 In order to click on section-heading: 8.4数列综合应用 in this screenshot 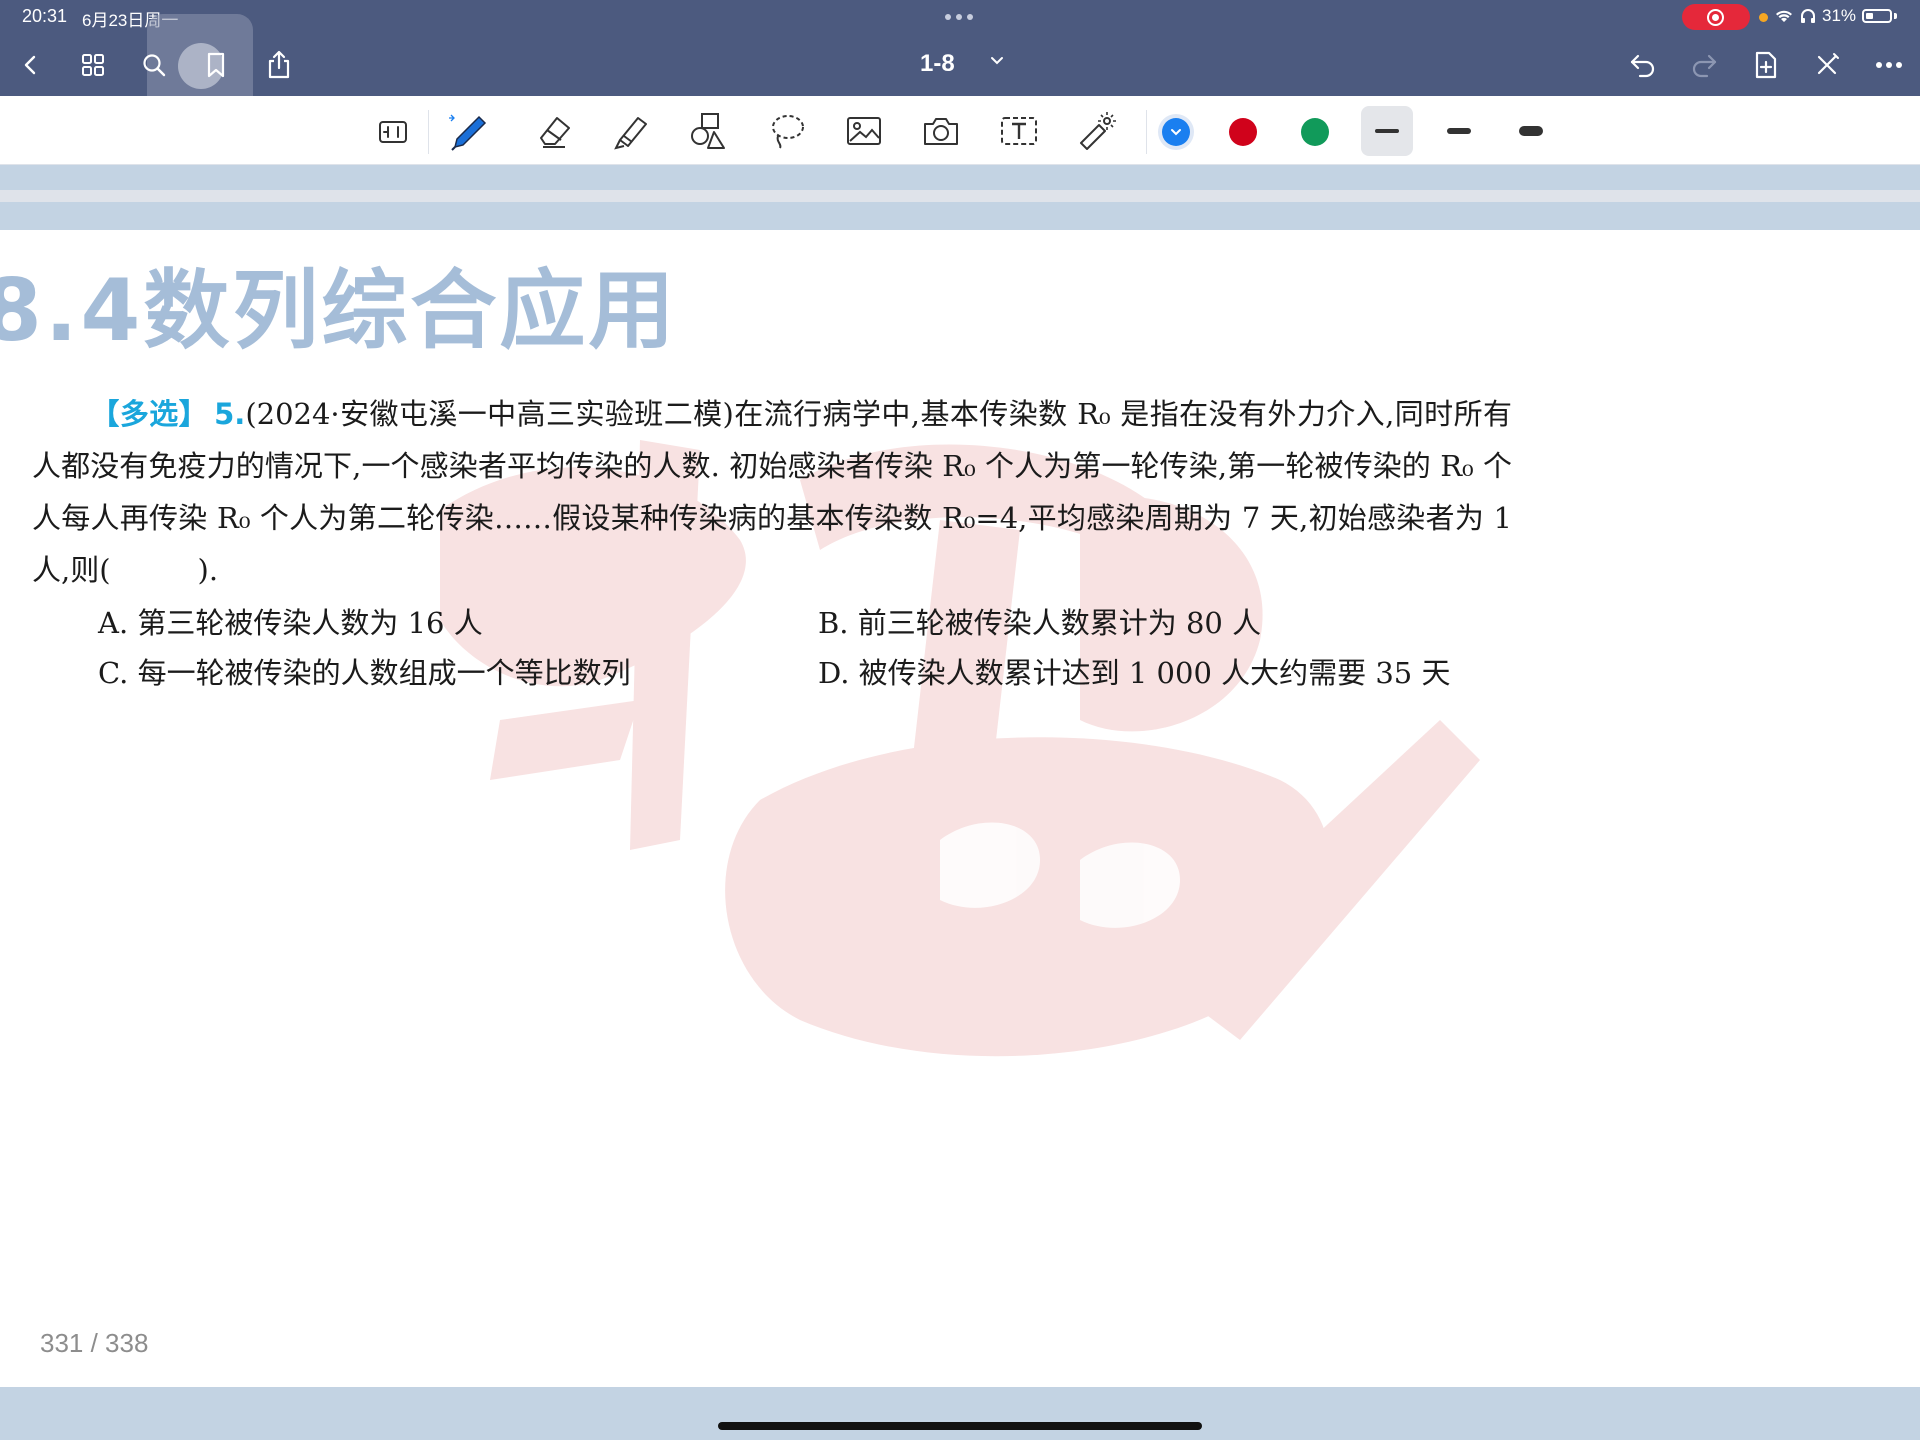, I will do `click(339, 311)`.